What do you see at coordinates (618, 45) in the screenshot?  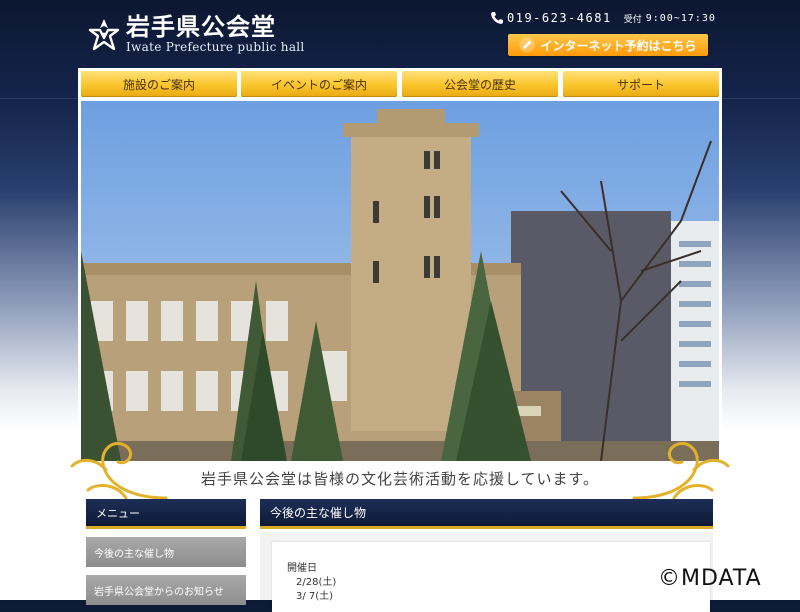 I see `internet-reservation-label: インターネット予約はこちら` at bounding box center [618, 45].